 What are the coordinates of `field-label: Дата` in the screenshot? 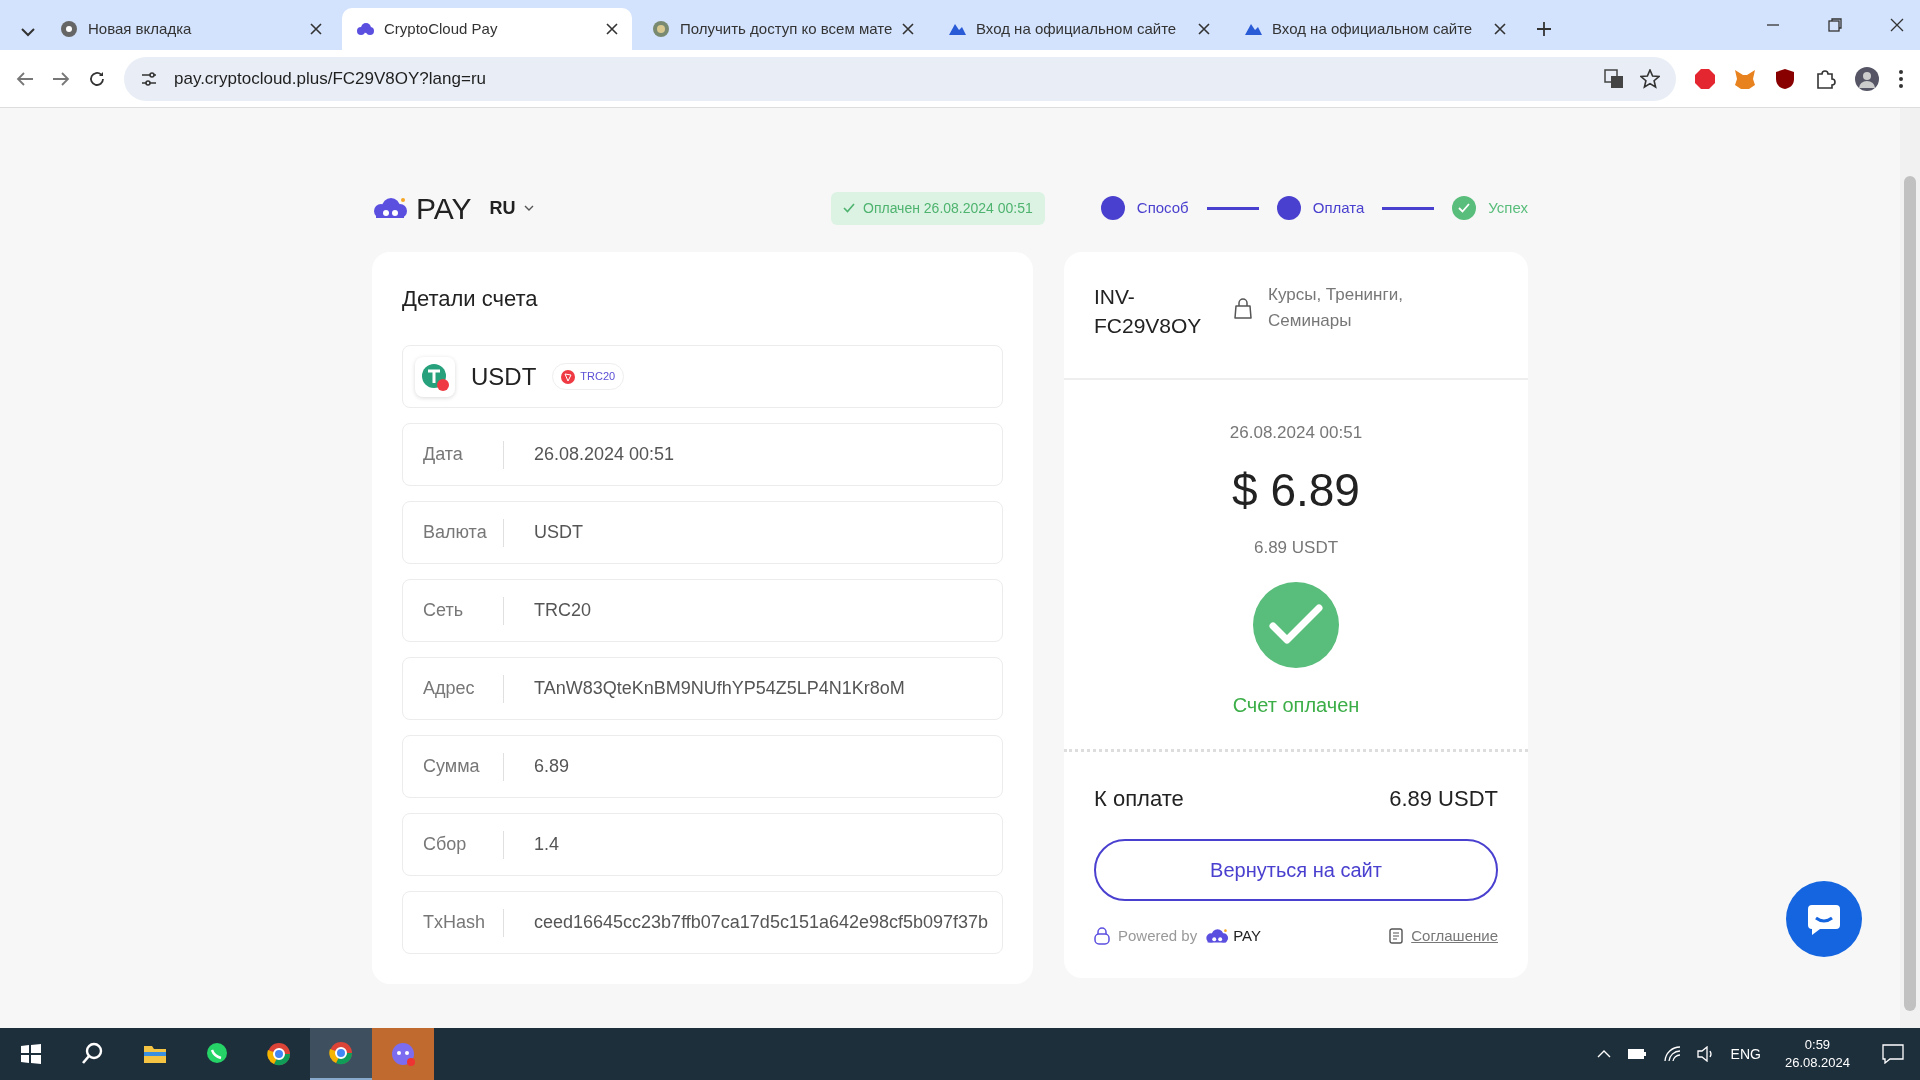 It's located at (443, 454).